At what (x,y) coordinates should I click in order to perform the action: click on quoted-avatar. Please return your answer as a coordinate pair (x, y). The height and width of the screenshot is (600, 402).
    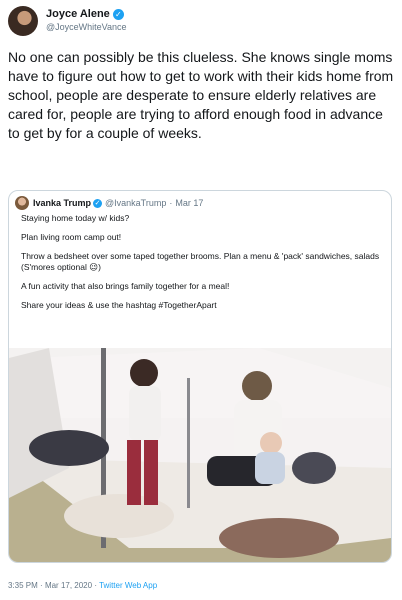
    Looking at the image, I should click on (22, 203).